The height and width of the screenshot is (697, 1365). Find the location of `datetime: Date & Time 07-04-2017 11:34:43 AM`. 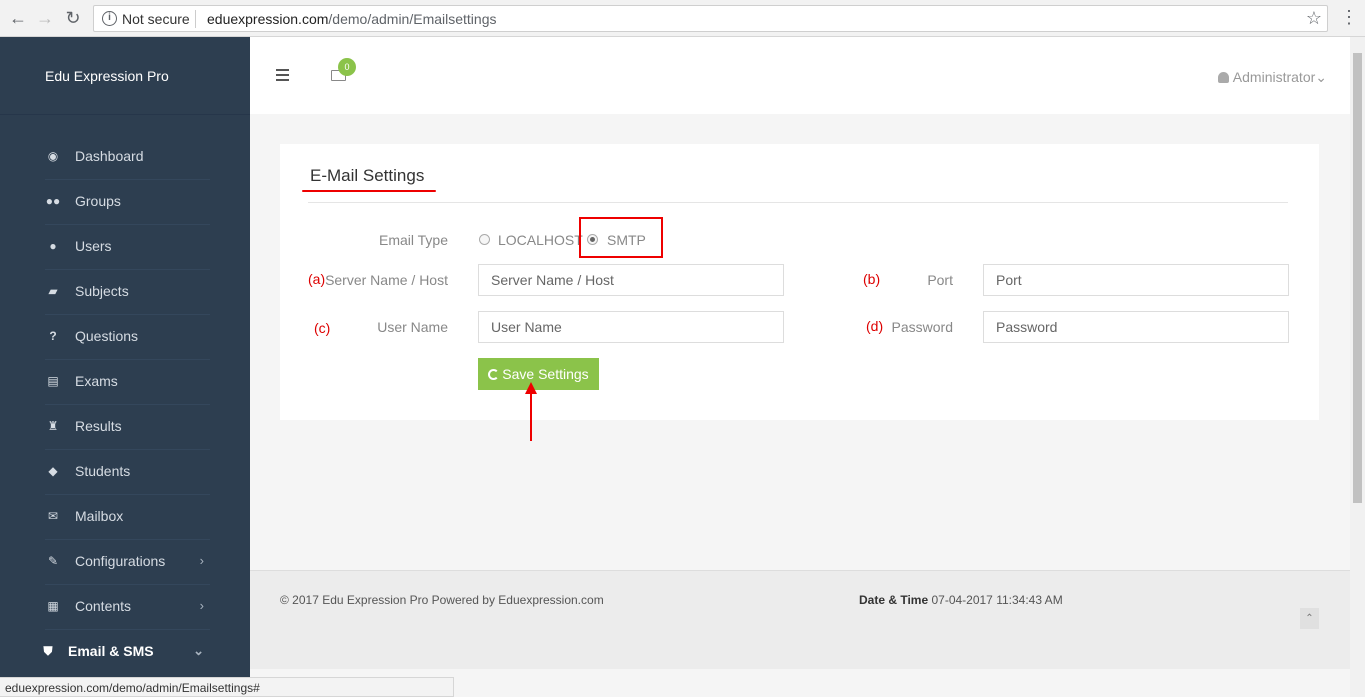

datetime: Date & Time 07-04-2017 11:34:43 AM is located at coordinates (961, 600).